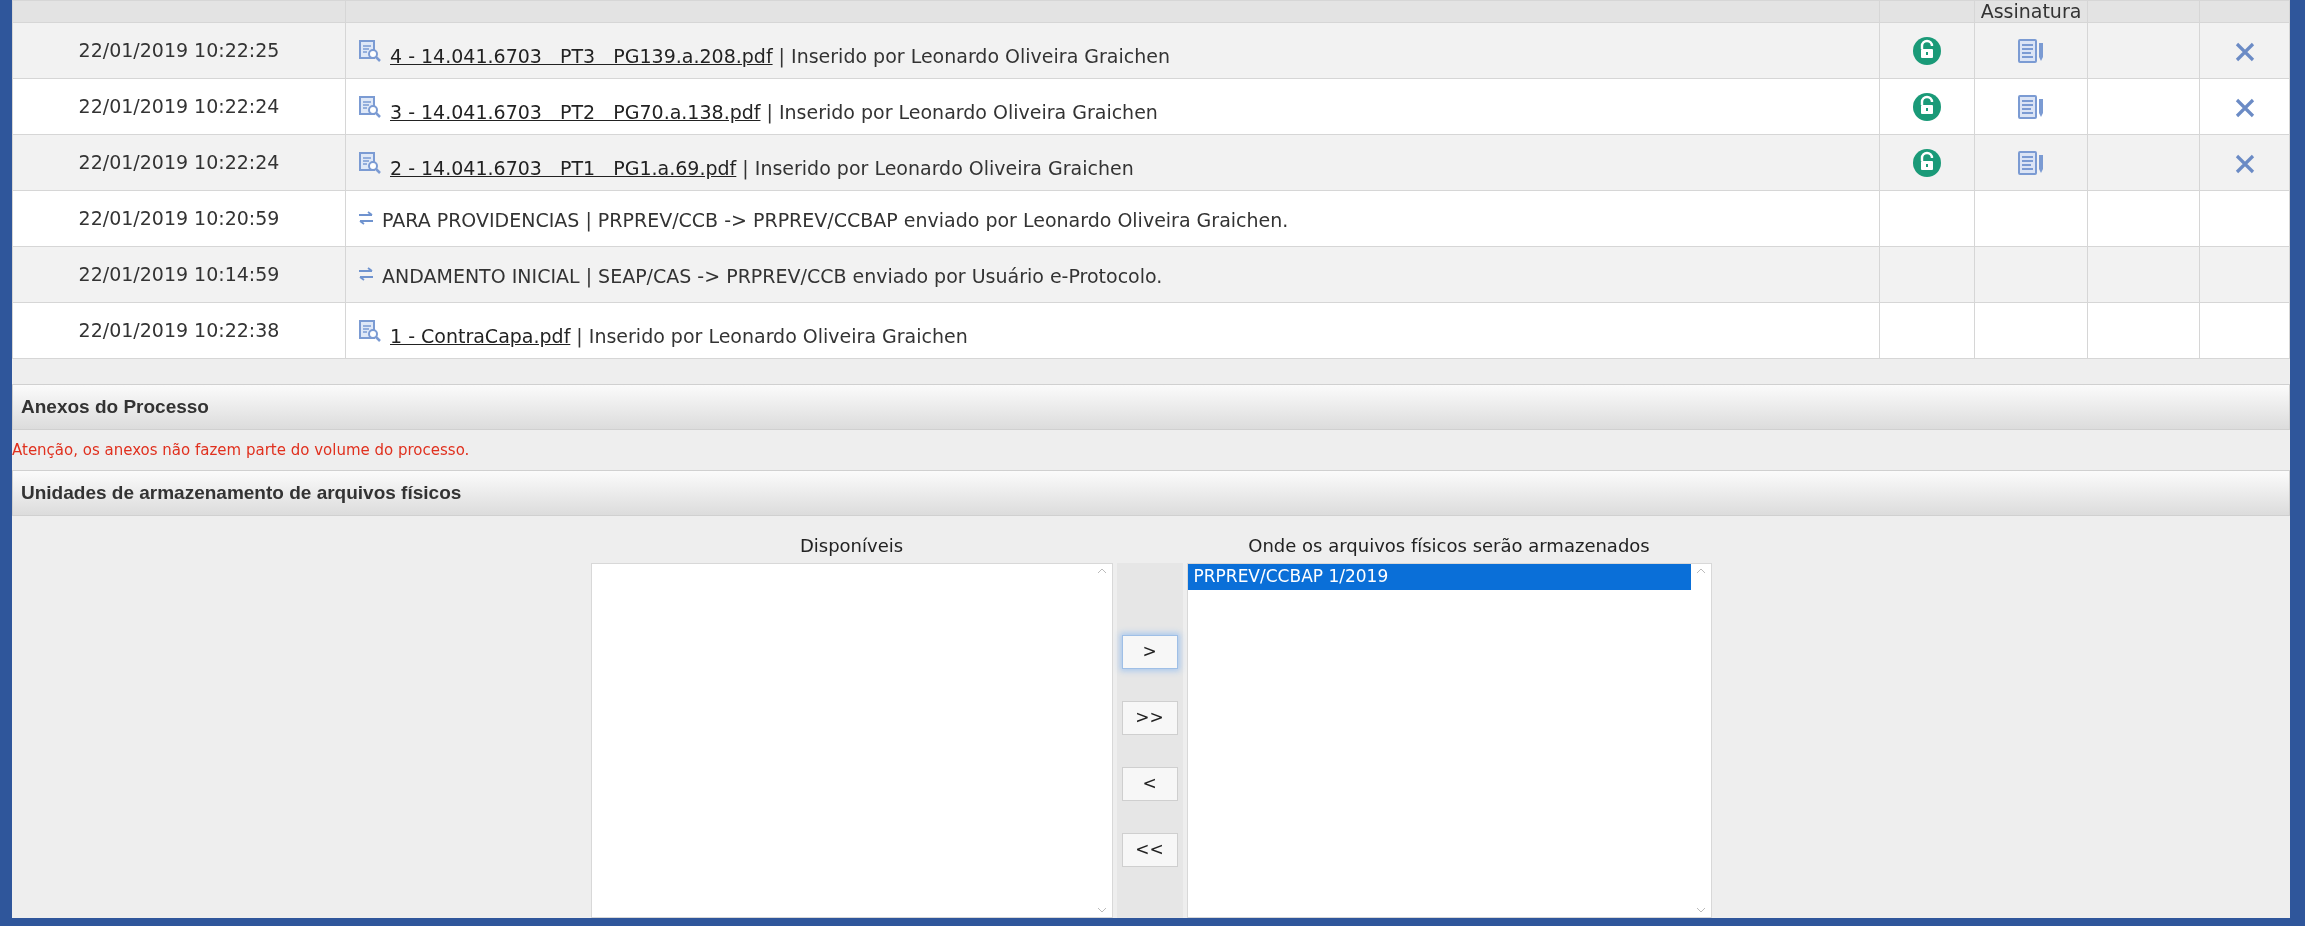 The width and height of the screenshot is (2305, 926). What do you see at coordinates (1149, 850) in the screenshot?
I see `move-button: <<` at bounding box center [1149, 850].